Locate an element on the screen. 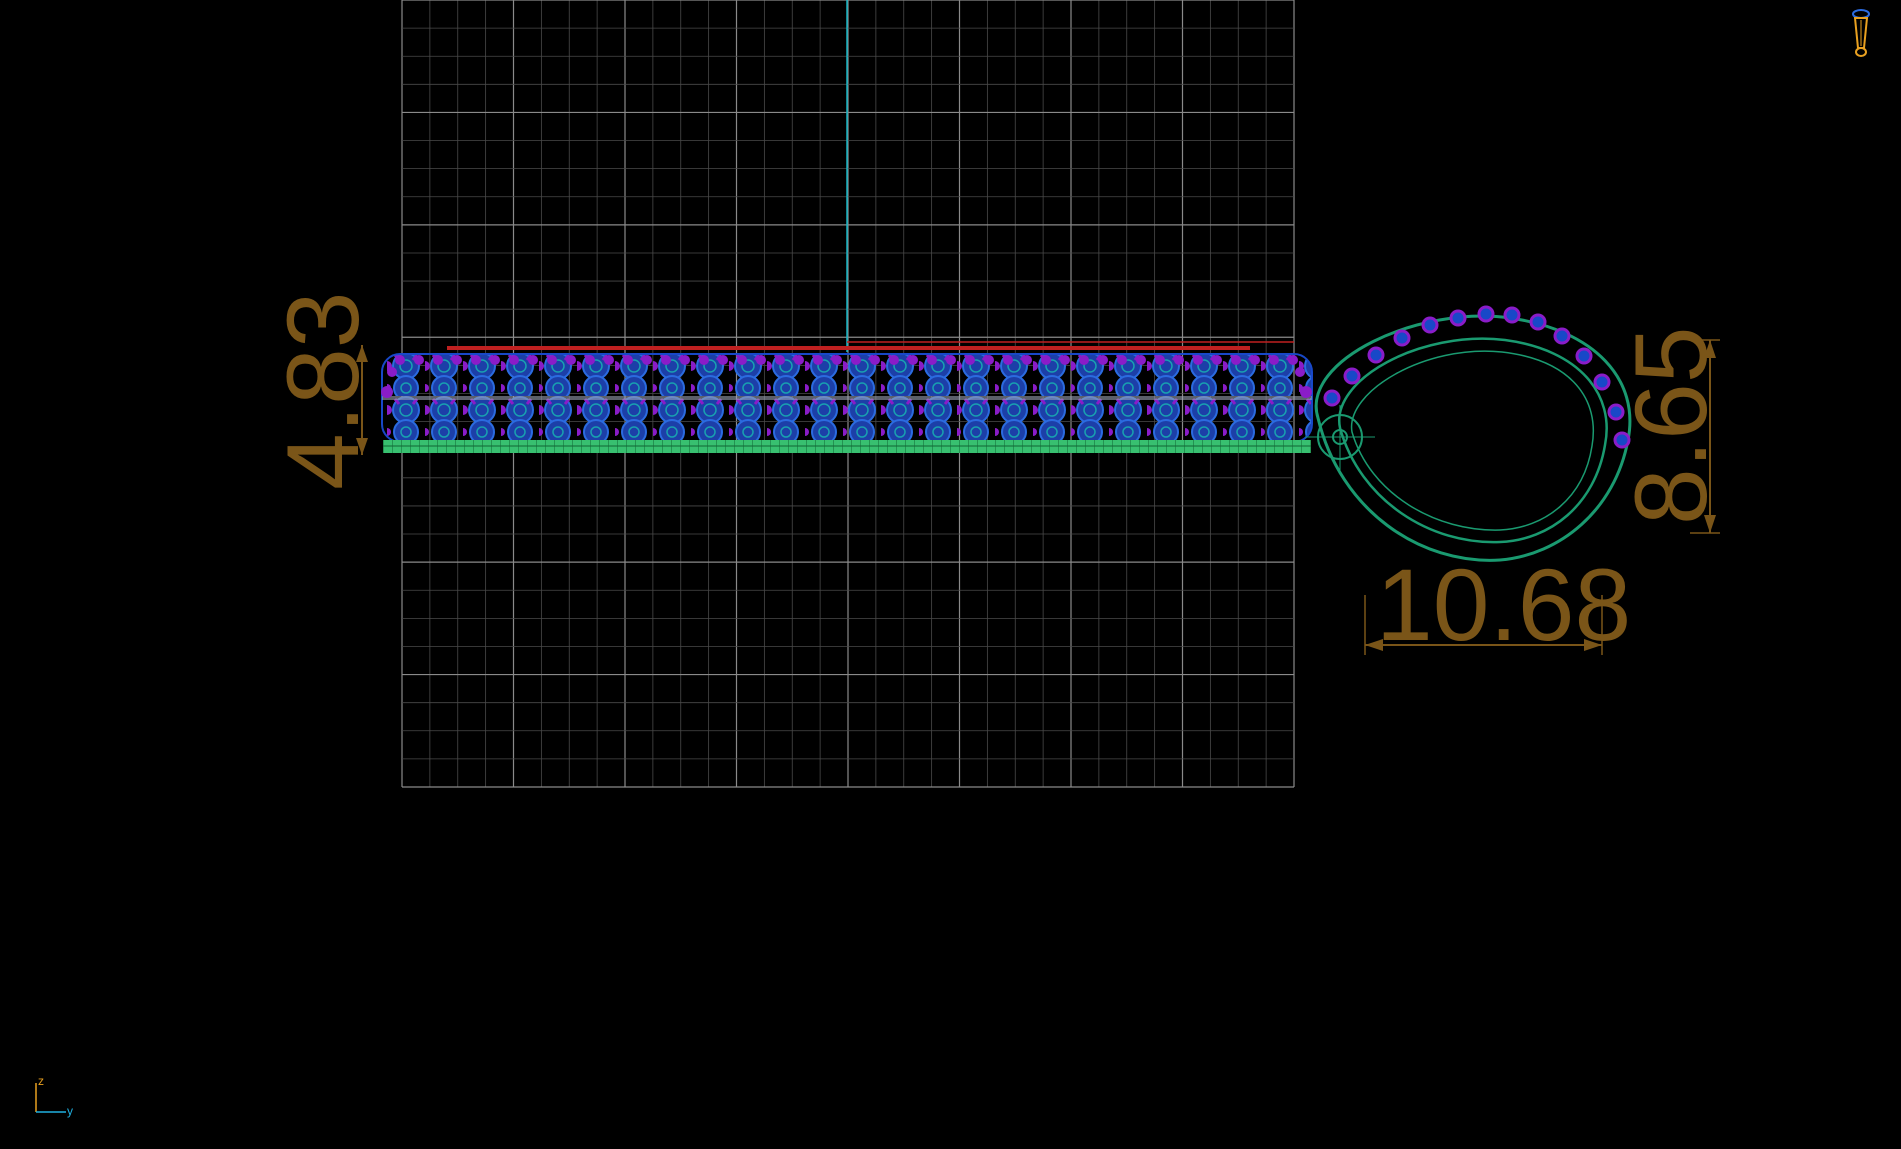 This screenshot has width=1901, height=1149. ring-band-front is located at coordinates (847, 403).